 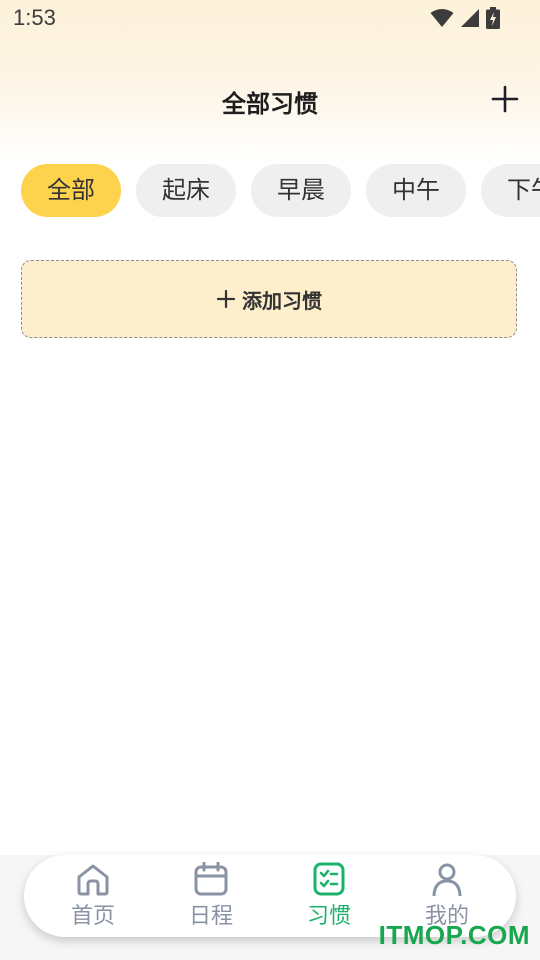 I want to click on status-icons, so click(x=465, y=20).